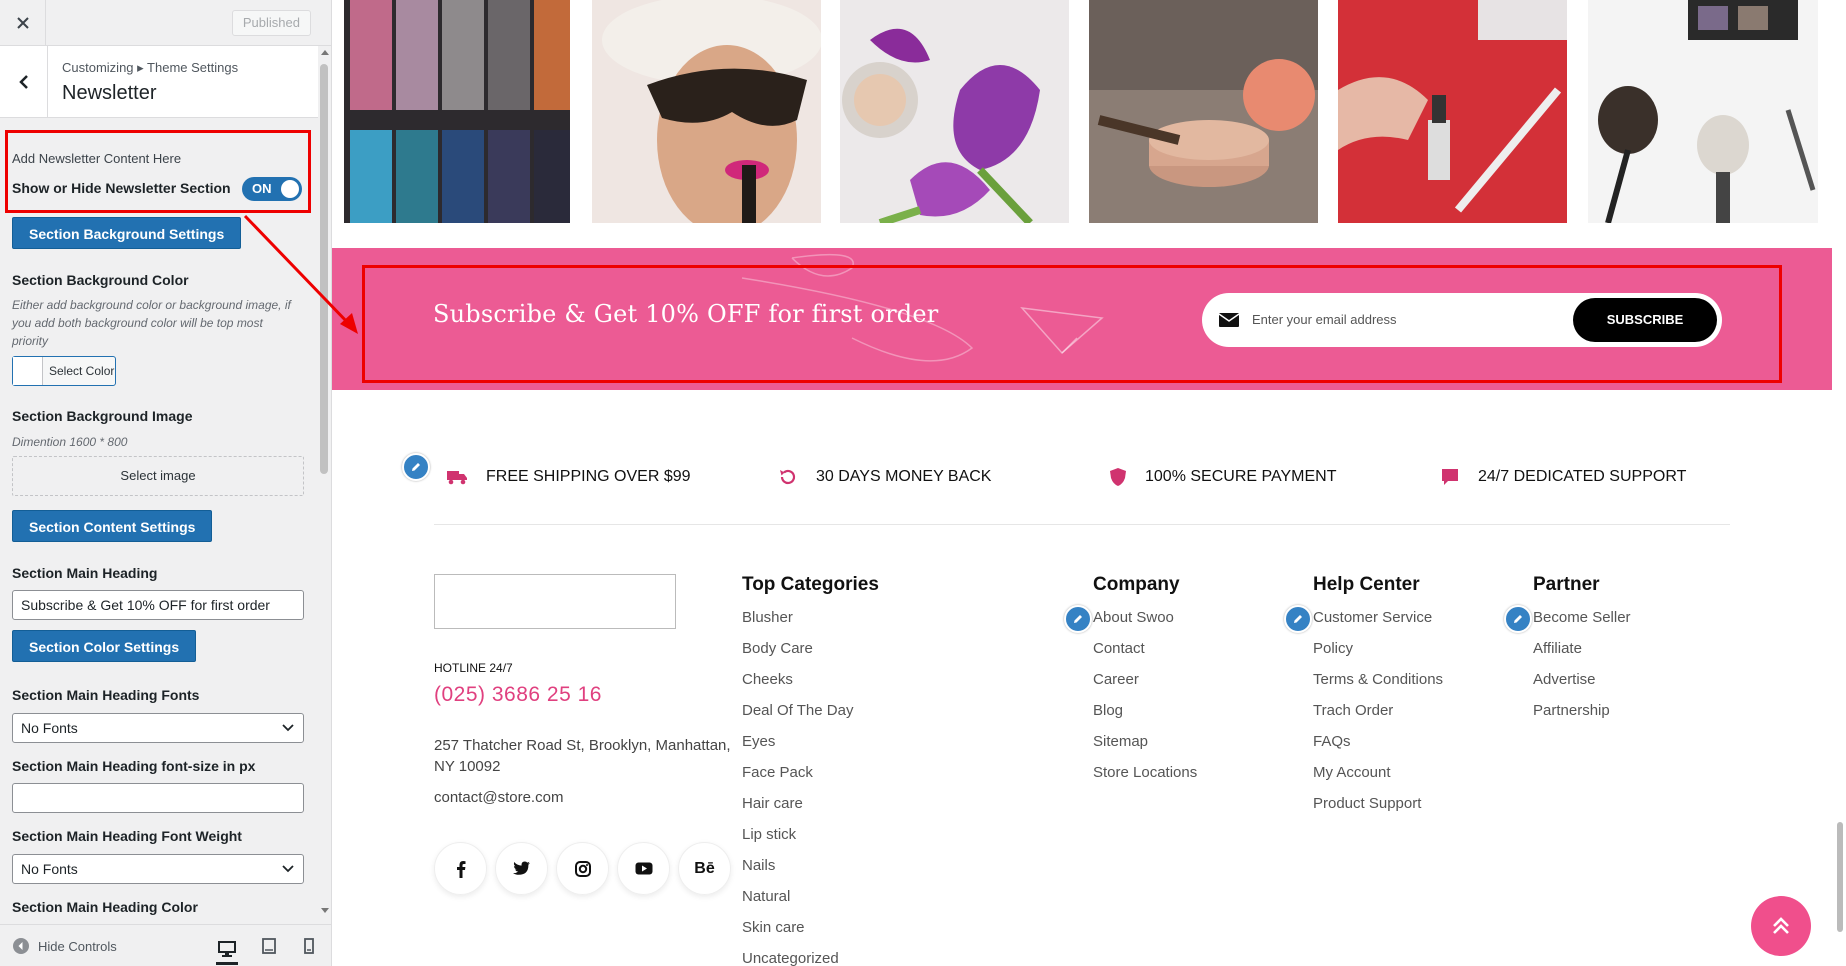  I want to click on footer-link: Affiliate, so click(1582, 654).